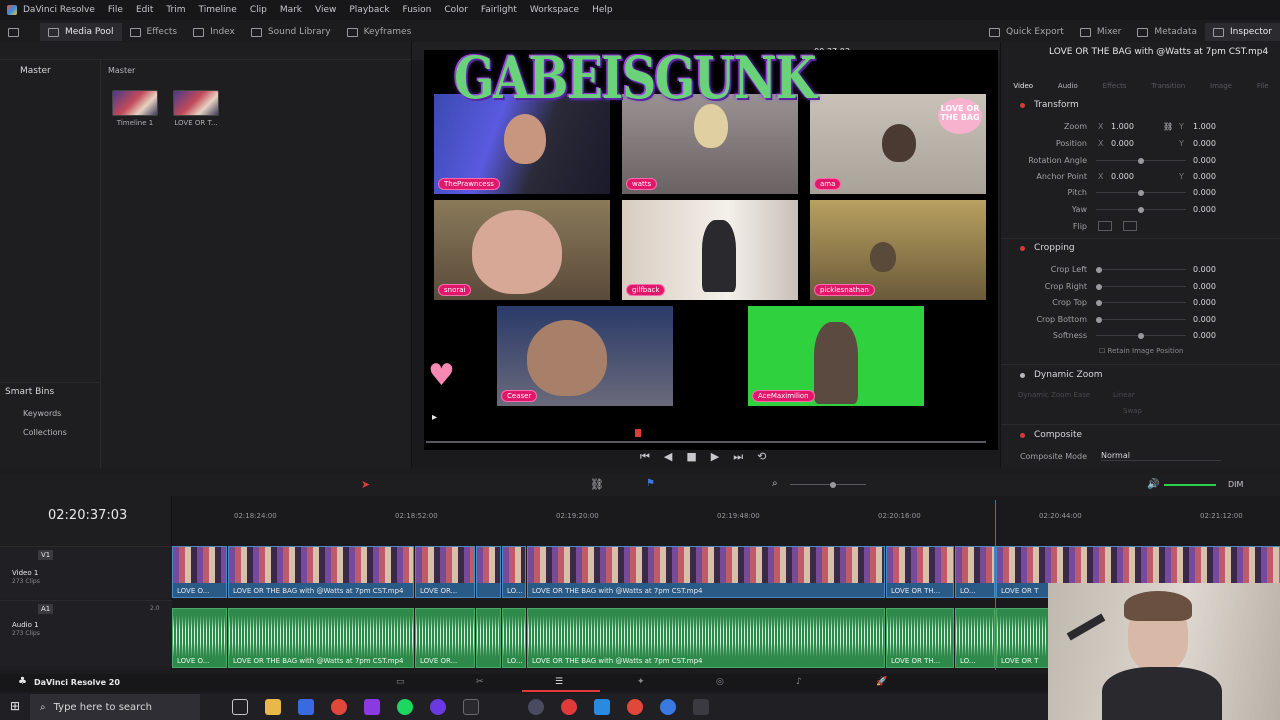 The width and height of the screenshot is (1280, 720). I want to click on crop-left-slider, so click(1141, 270).